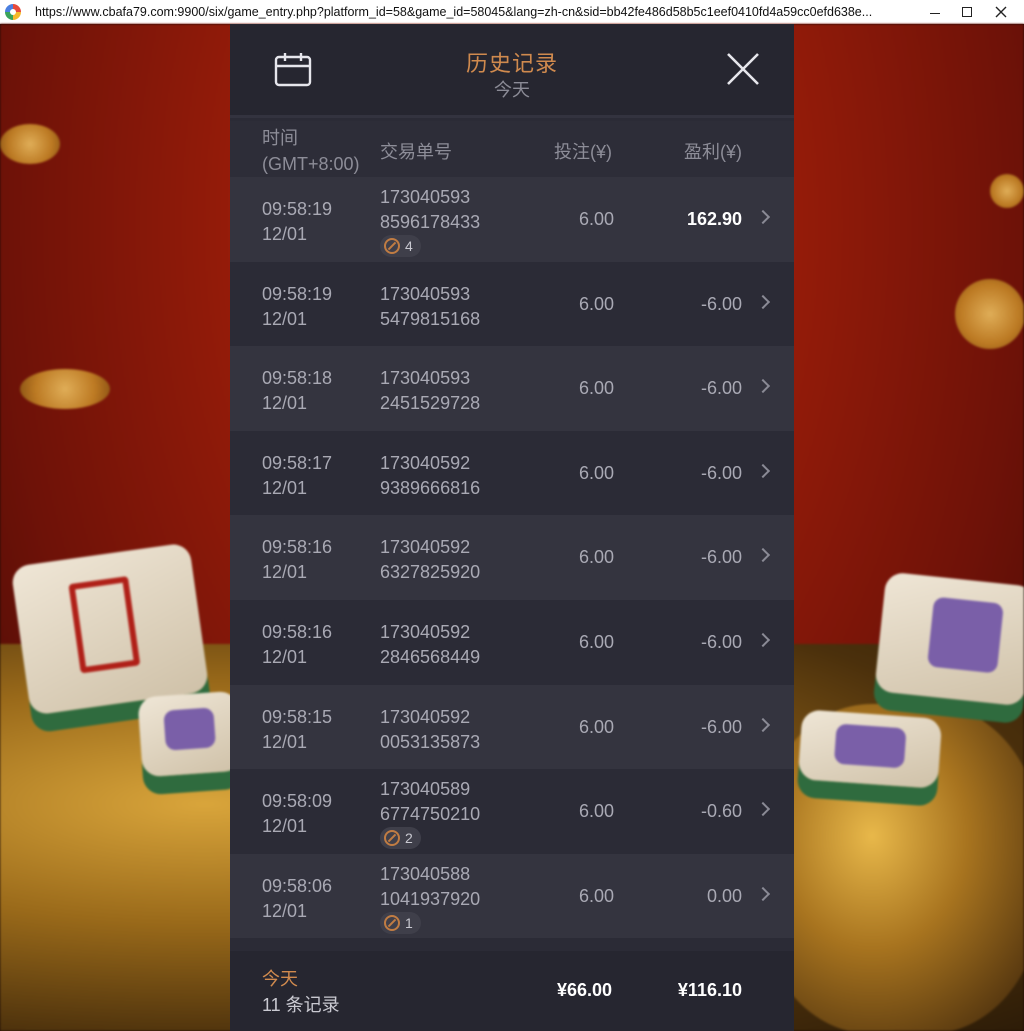 This screenshot has width=1024, height=1031. I want to click on row-profit: 0.00, so click(724, 895).